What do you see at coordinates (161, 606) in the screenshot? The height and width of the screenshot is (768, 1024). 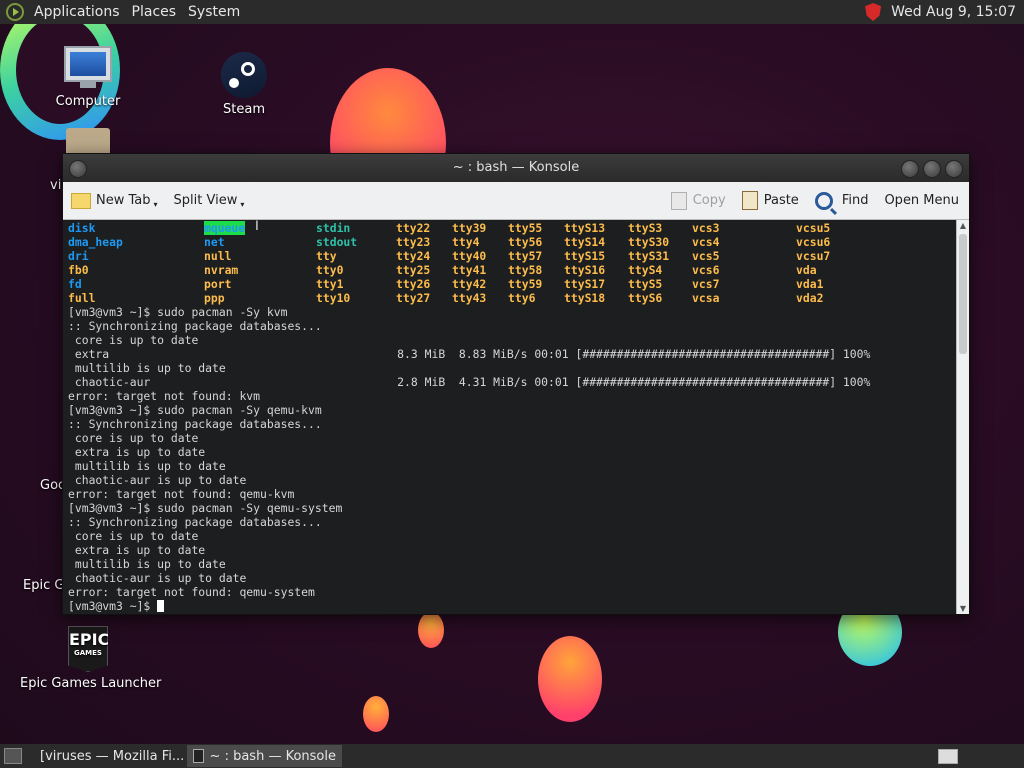 I see `text-cursor` at bounding box center [161, 606].